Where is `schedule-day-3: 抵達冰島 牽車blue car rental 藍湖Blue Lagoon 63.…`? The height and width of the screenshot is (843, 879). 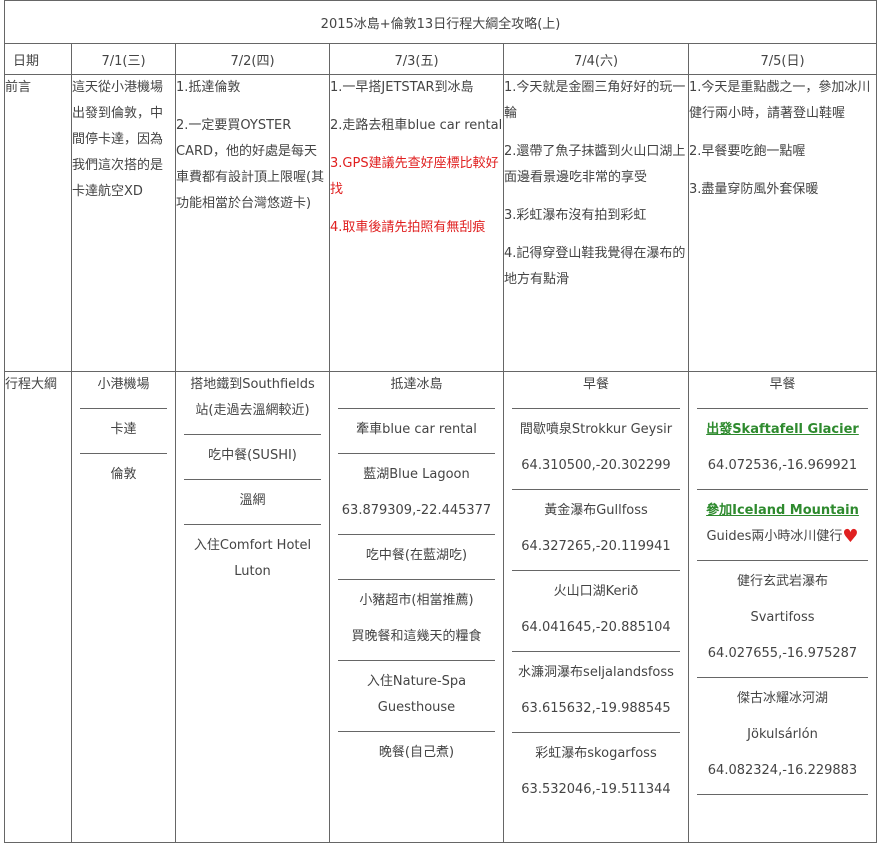
schedule-day-3: 抵達冰島 牽車blue car rental 藍湖Blue Lagoon 63.… is located at coordinates (416, 607).